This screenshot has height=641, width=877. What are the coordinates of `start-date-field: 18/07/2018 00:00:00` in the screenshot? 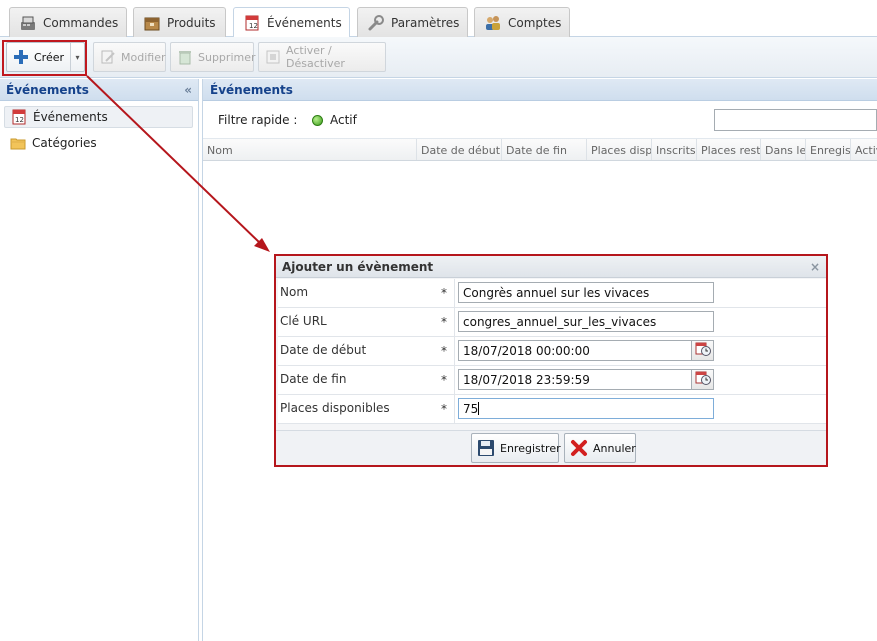 It's located at (575, 350).